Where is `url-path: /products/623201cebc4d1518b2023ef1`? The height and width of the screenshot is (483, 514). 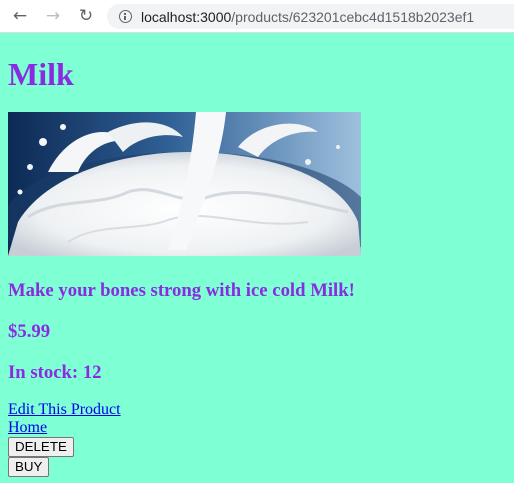 url-path: /products/623201cebc4d1518b2023ef1 is located at coordinates (353, 16).